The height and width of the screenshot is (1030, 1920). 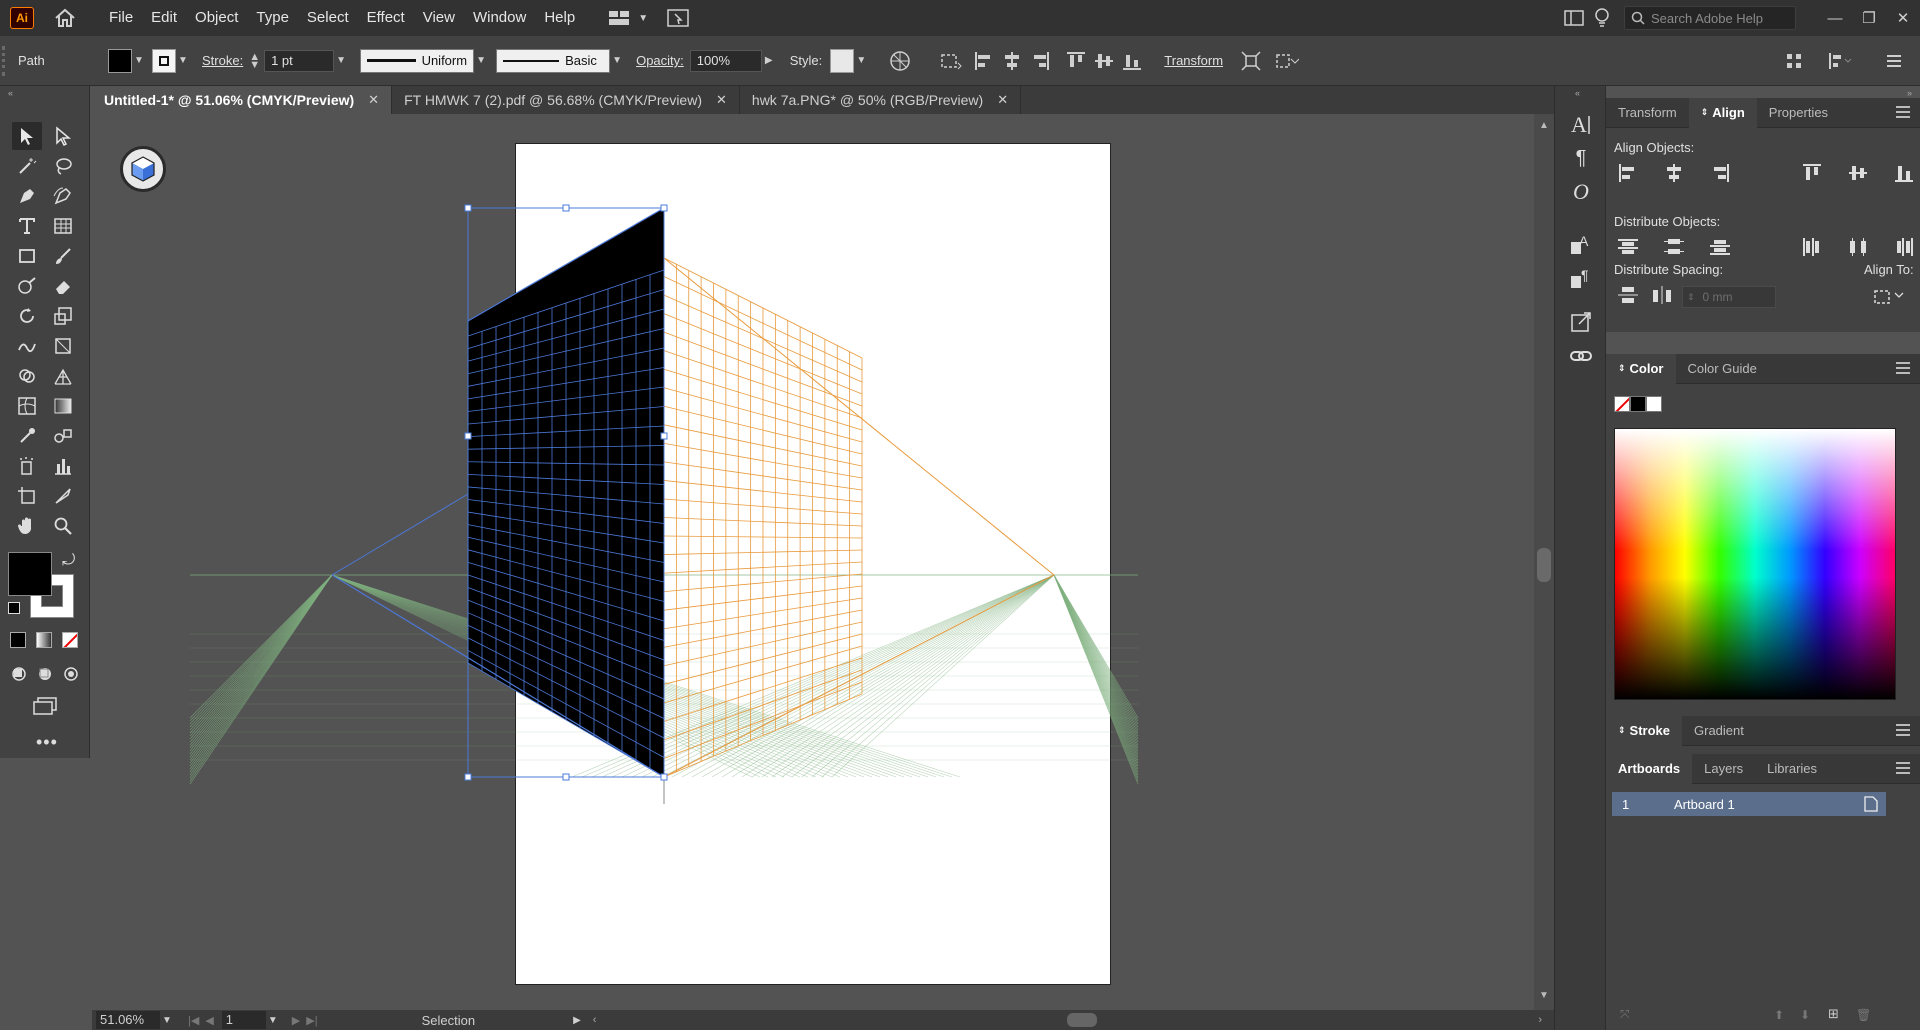 I want to click on stroke-stepper-icon: ▲ ▼, so click(x=254, y=60).